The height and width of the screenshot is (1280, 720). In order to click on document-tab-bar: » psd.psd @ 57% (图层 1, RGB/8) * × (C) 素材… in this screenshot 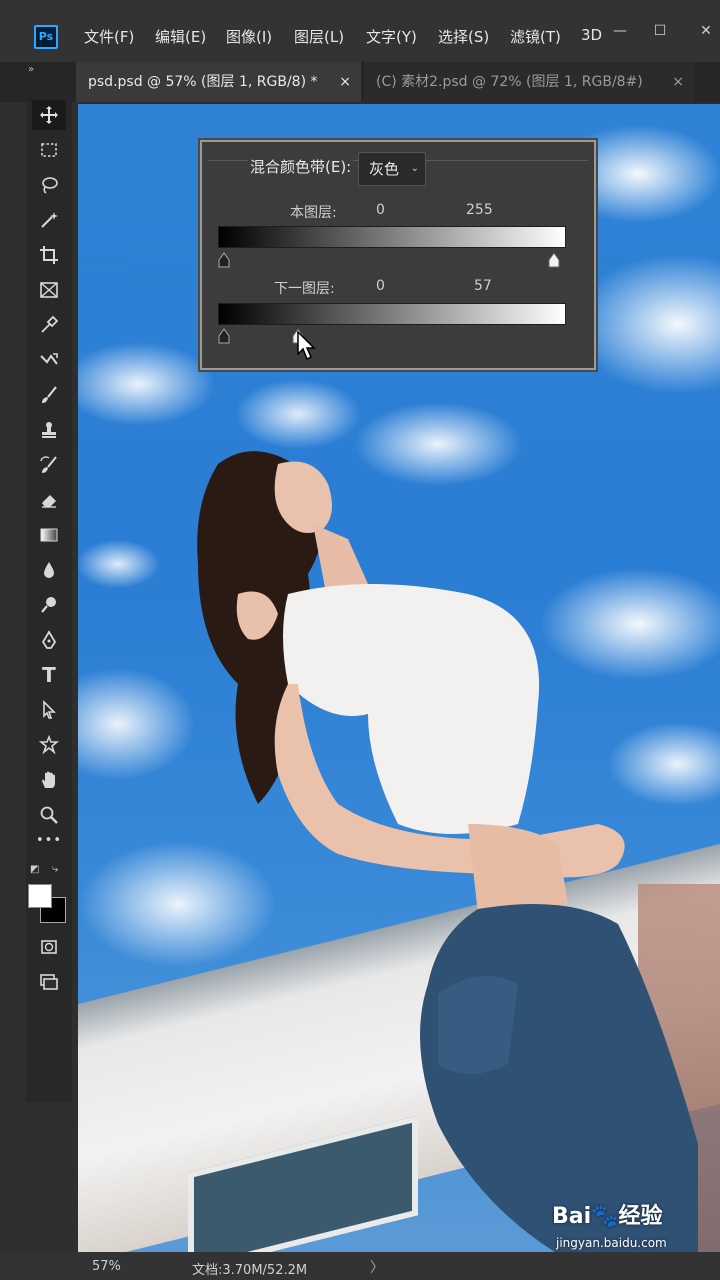, I will do `click(360, 82)`.